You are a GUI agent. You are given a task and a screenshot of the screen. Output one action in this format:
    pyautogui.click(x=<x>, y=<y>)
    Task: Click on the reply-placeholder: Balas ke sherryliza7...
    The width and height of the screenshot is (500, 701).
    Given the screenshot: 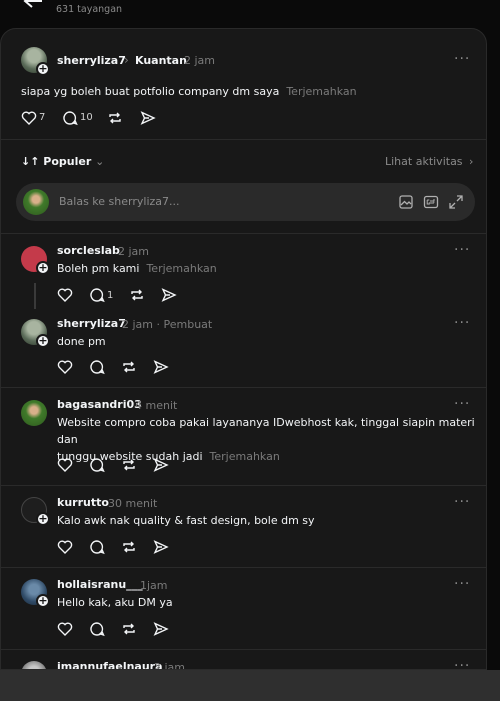 What is the action you would take?
    pyautogui.click(x=119, y=201)
    